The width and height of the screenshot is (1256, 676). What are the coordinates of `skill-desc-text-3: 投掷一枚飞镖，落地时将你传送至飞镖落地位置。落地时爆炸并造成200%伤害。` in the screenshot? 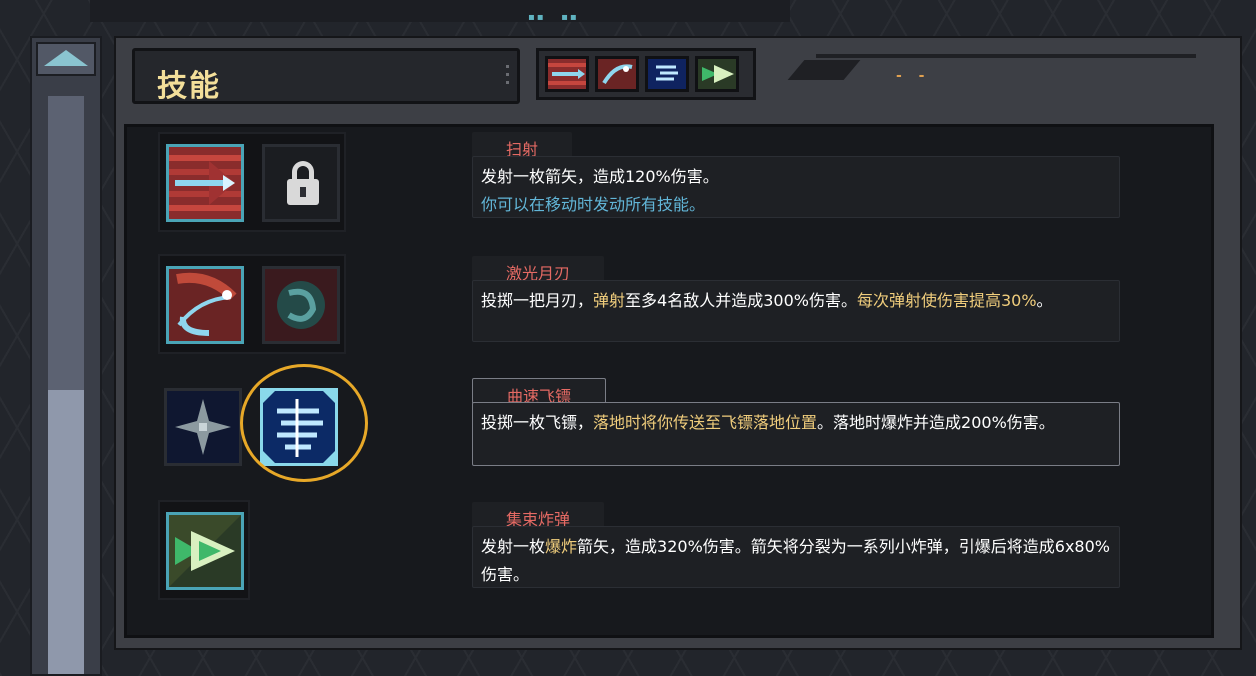 It's located at (796, 423).